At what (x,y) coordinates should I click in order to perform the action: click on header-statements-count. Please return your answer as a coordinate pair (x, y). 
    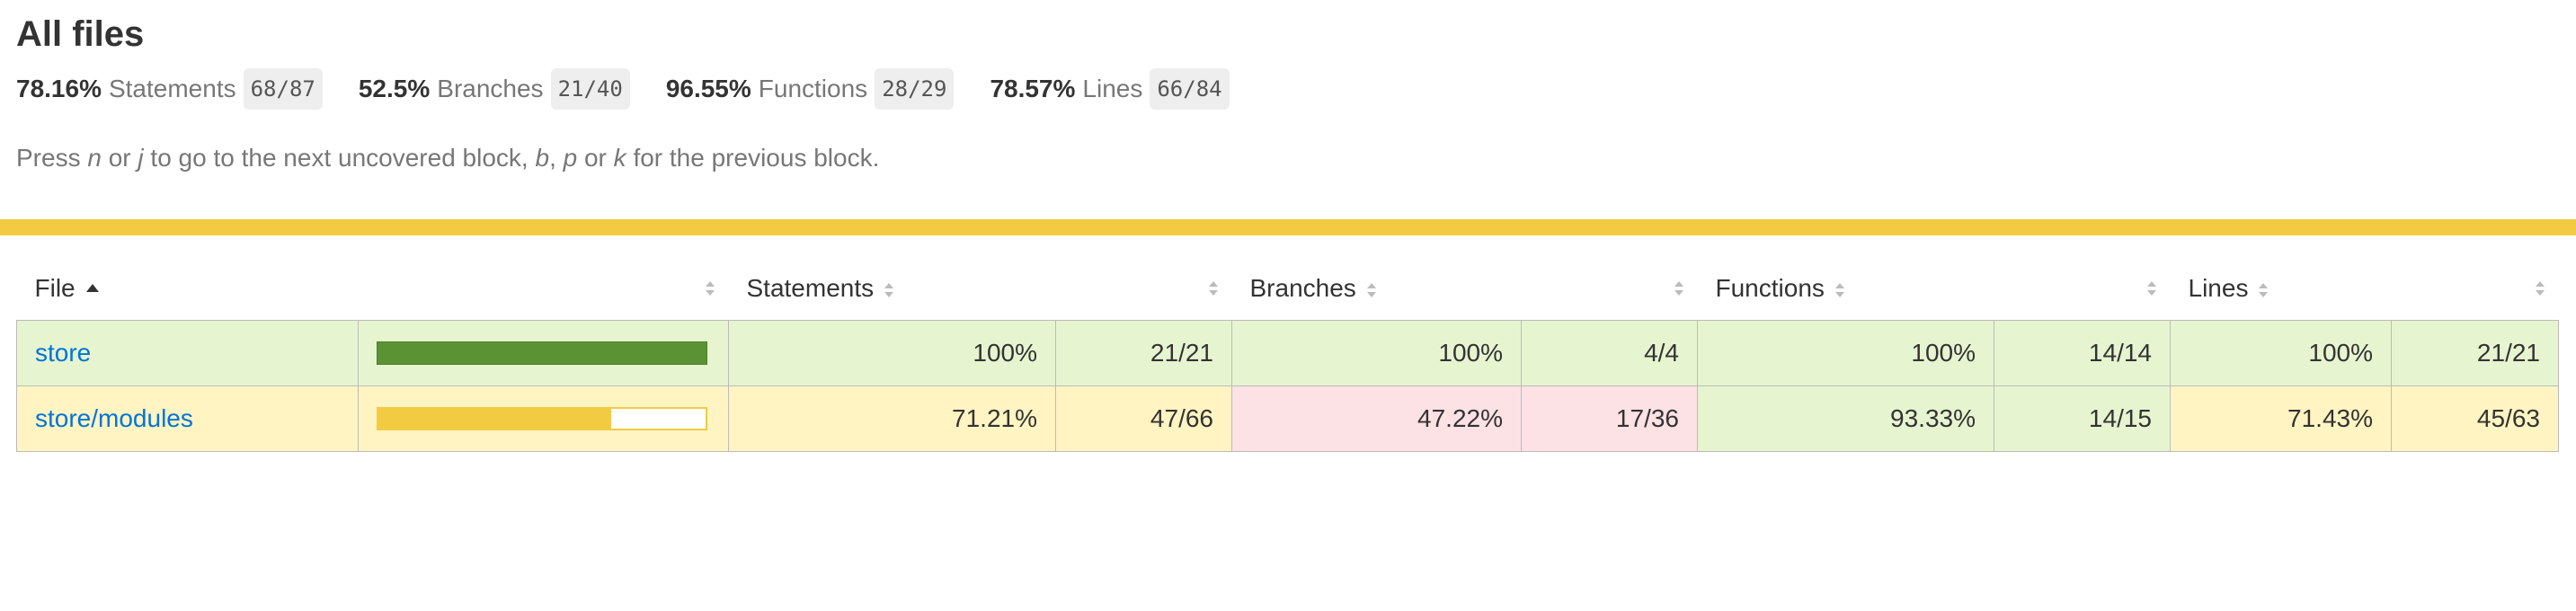
    Looking at the image, I should click on (1144, 289).